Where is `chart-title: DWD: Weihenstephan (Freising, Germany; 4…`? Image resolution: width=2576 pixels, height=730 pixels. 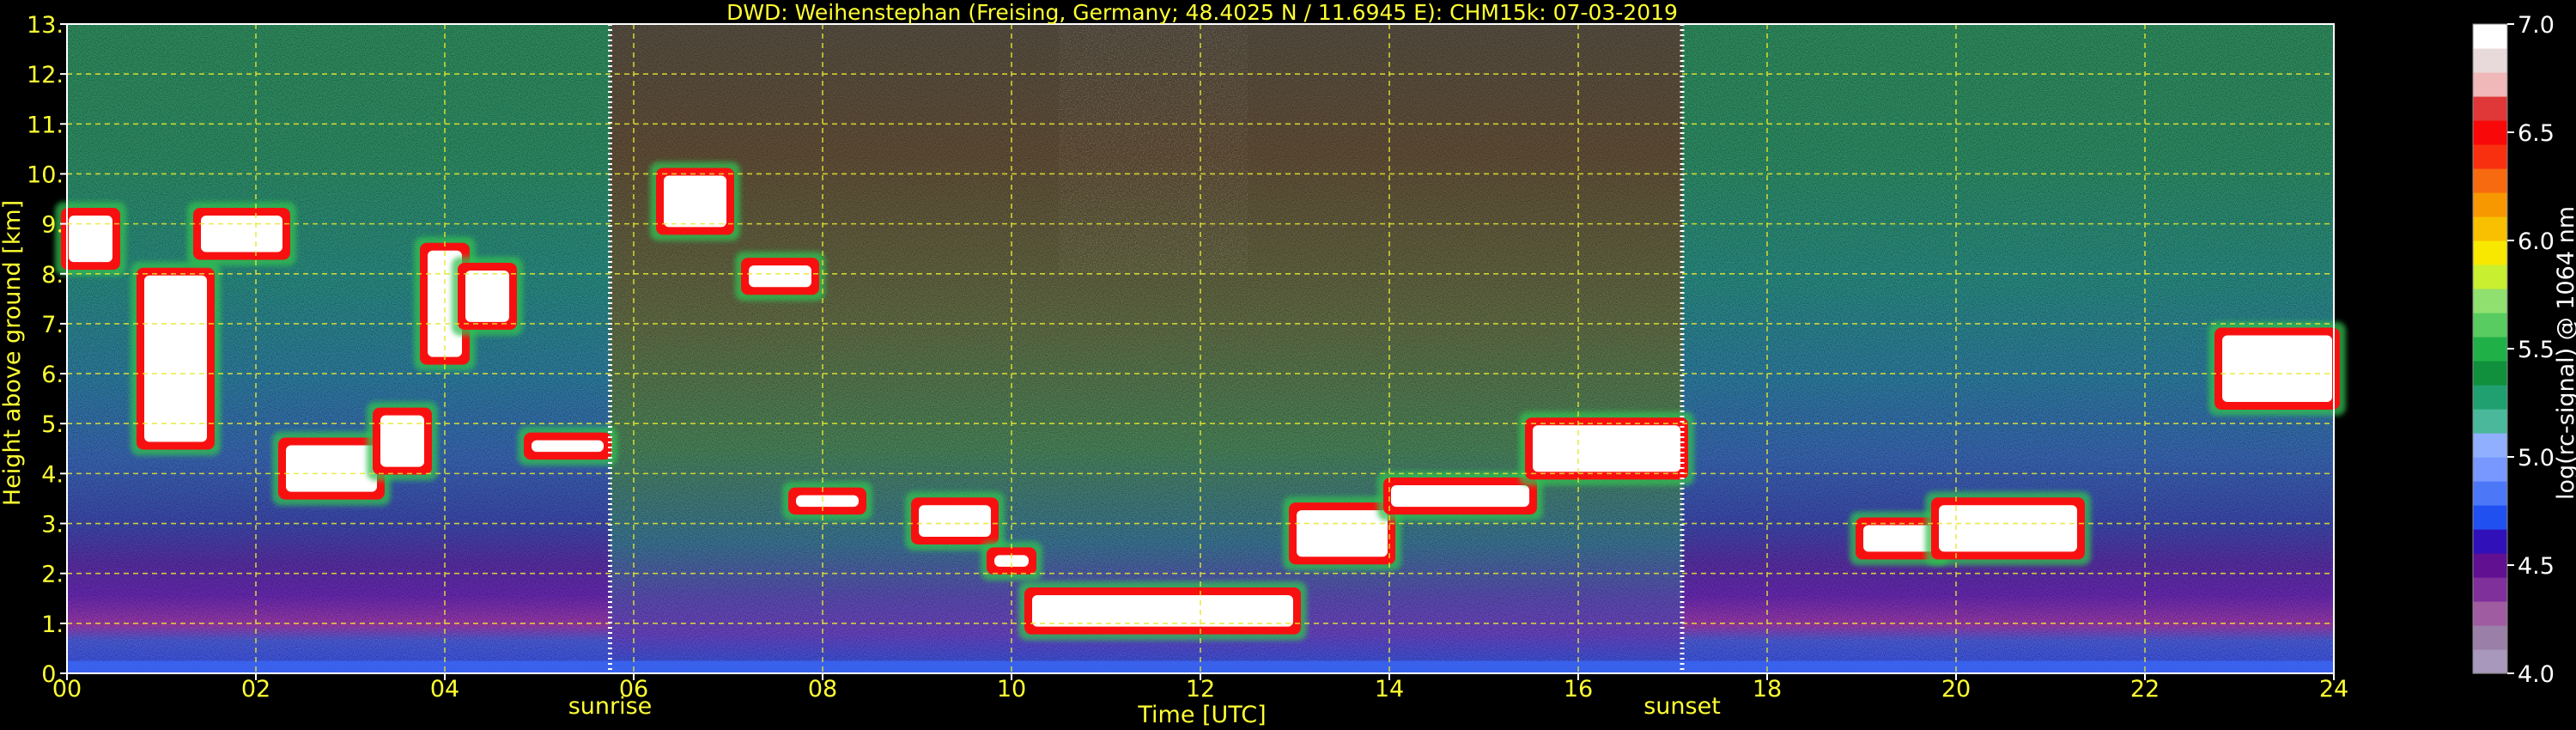 chart-title: DWD: Weihenstephan (Freising, Germany; 4… is located at coordinates (1202, 12).